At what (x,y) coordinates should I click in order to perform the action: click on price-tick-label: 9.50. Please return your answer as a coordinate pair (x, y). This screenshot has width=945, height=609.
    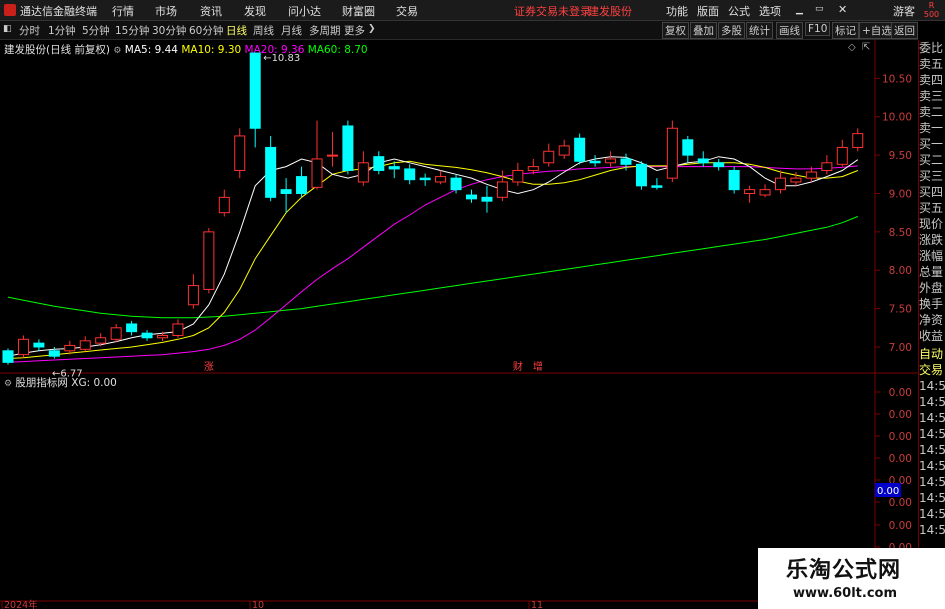
    Looking at the image, I should click on (900, 156).